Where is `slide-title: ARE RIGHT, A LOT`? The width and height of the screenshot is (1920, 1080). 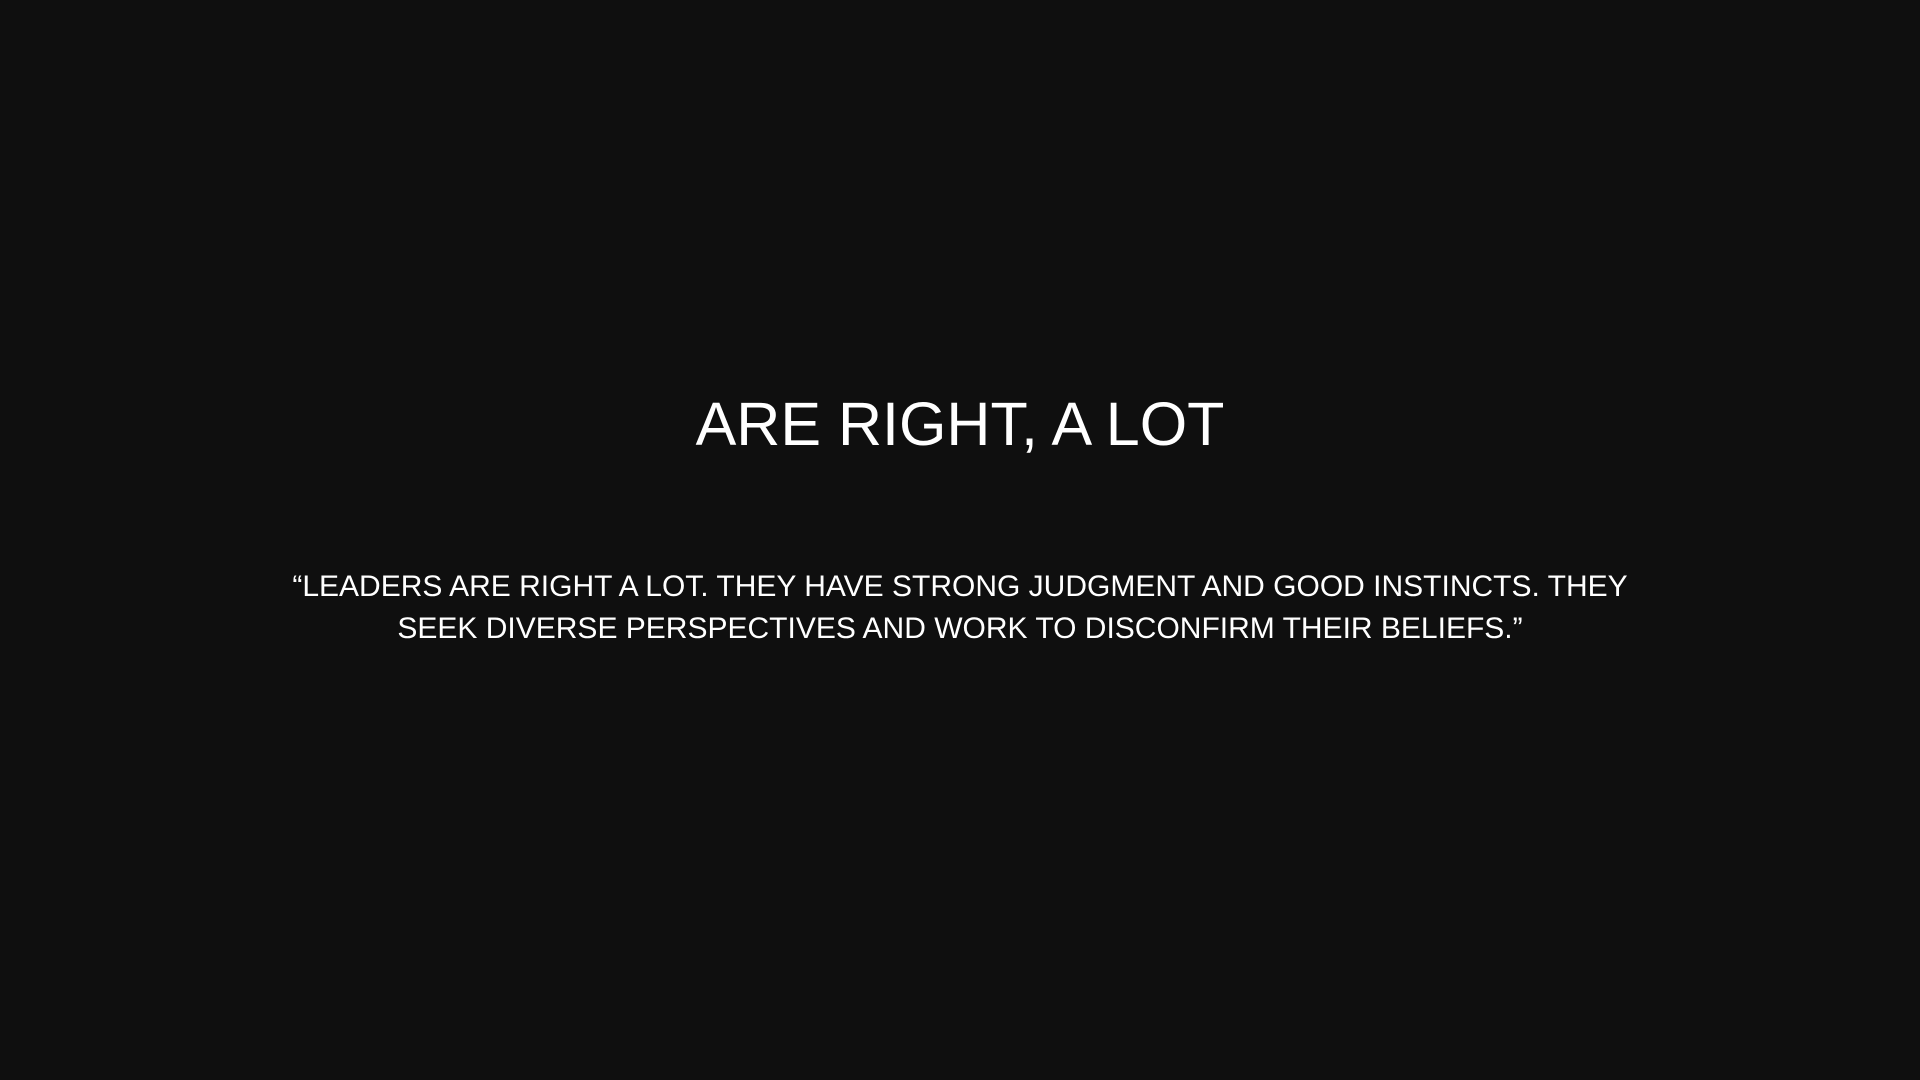 slide-title: ARE RIGHT, A LOT is located at coordinates (960, 424).